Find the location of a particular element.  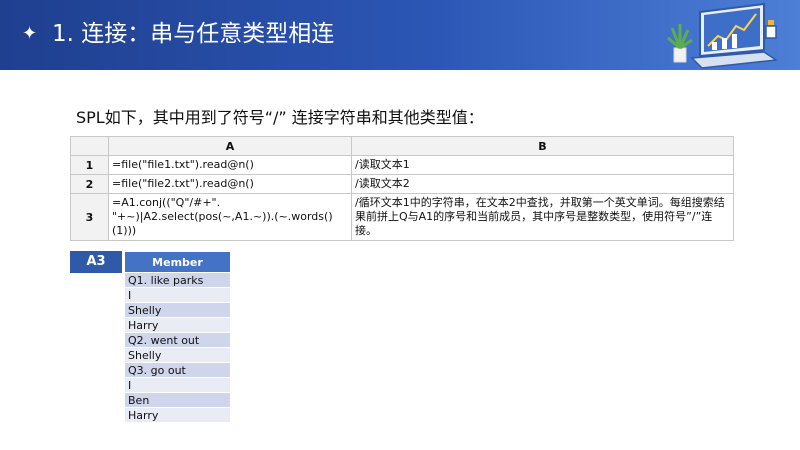

member-column-header: Member is located at coordinates (177, 262).